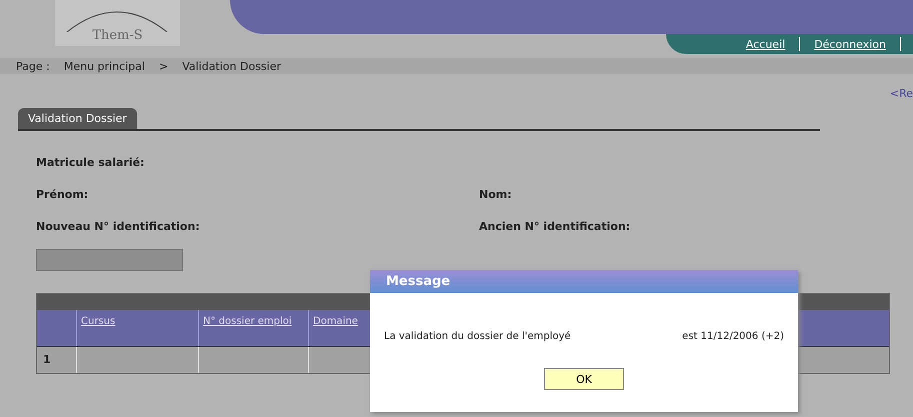 The height and width of the screenshot is (417, 913). What do you see at coordinates (91, 162) in the screenshot?
I see `field-label: Matricule salarié:` at bounding box center [91, 162].